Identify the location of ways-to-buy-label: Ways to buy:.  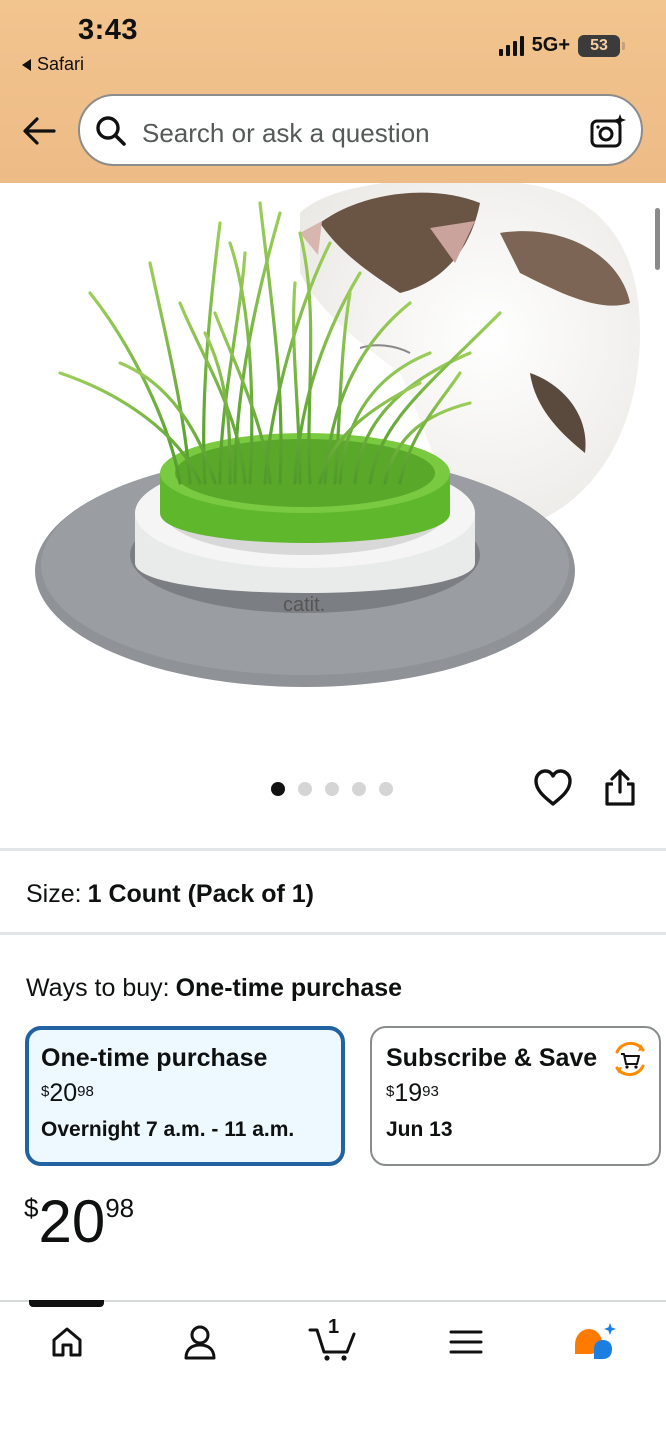
(98, 988).